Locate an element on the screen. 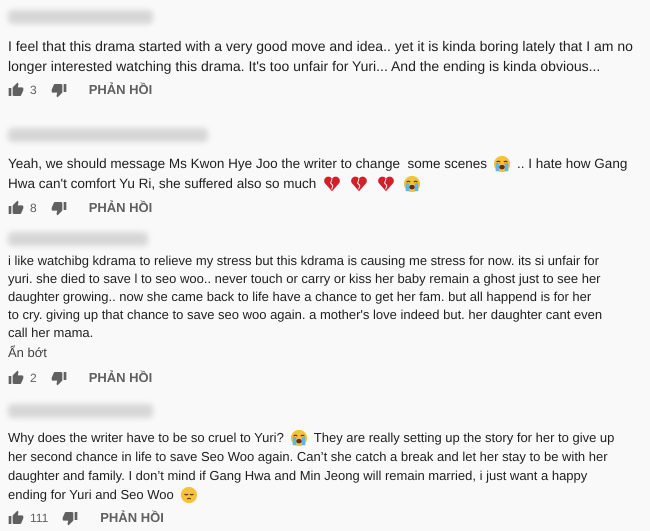 The width and height of the screenshot is (650, 531). comment-text: ending for Yuri and Seo Woo is located at coordinates (91, 495).